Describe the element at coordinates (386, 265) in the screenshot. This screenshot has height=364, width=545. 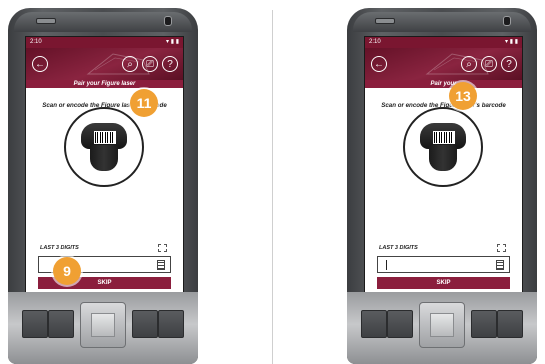
I see `text-caret` at that location.